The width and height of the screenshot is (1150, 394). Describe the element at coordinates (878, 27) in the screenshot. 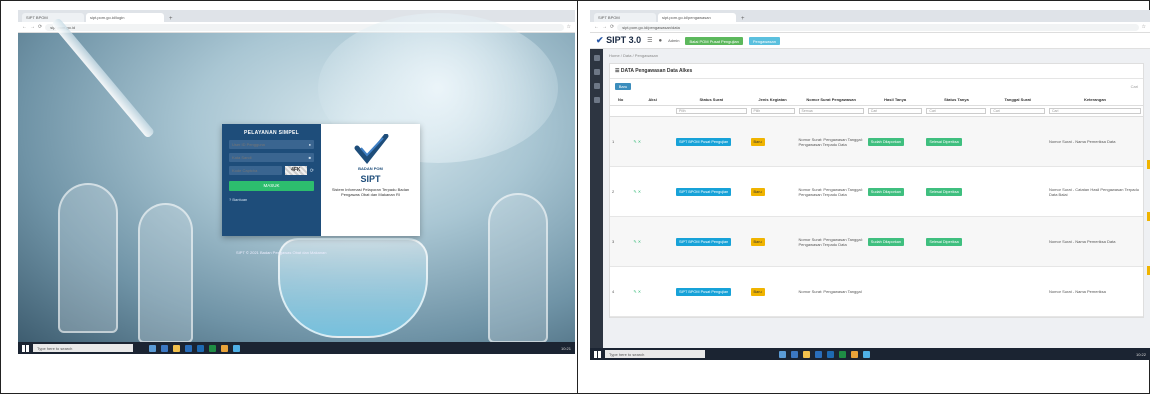

I see `url-field: sipt.pom.go.id/pengawasan/data` at that location.